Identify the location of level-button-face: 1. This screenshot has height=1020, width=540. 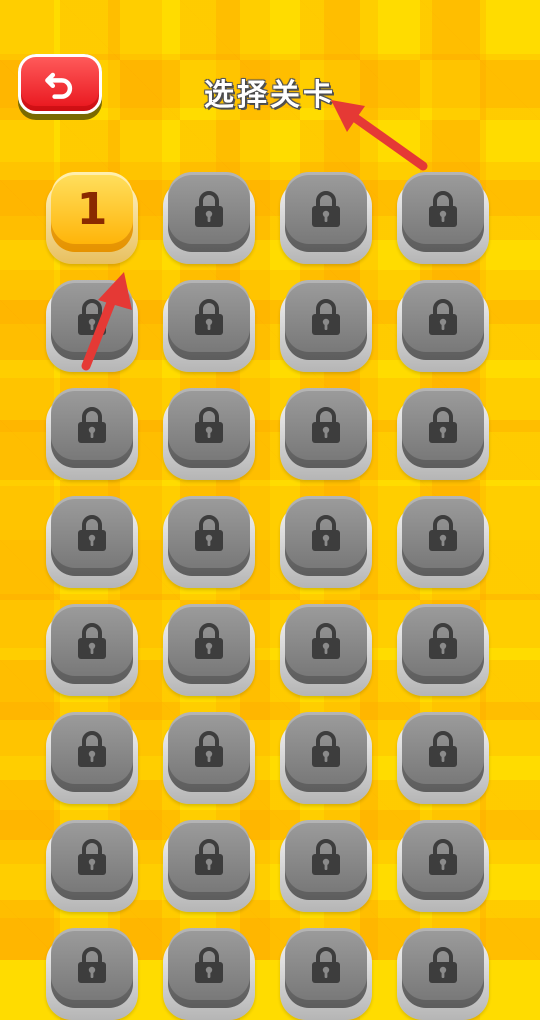
(92, 212).